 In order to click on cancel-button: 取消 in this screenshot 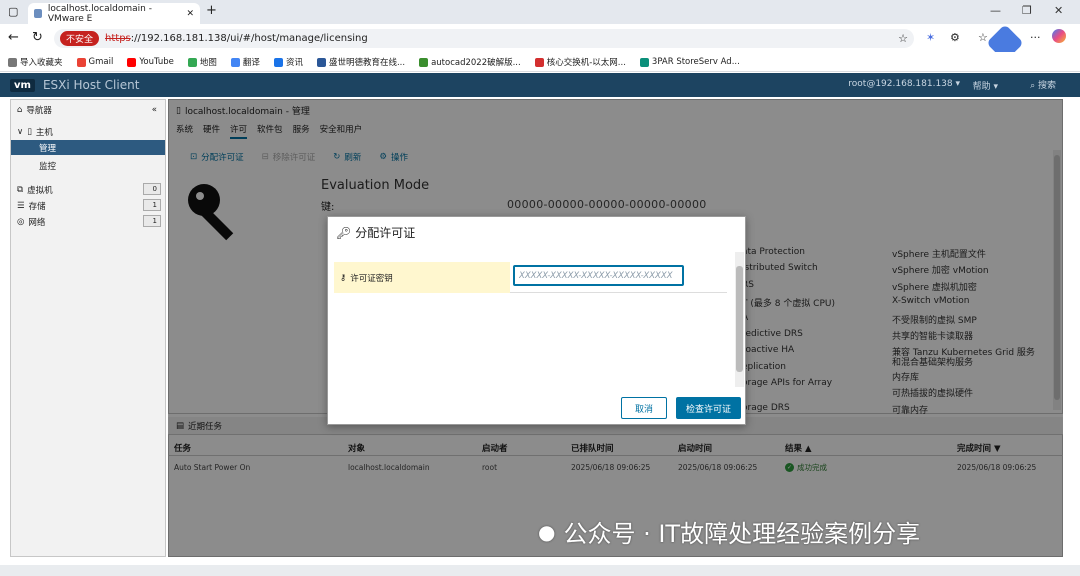, I will do `click(644, 408)`.